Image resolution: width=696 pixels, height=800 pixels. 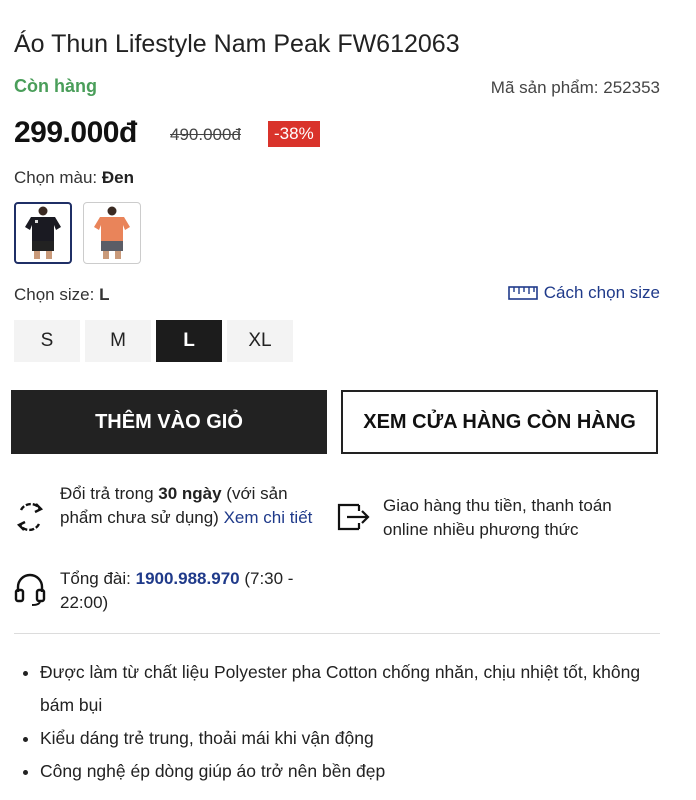 I want to click on size-label-text: Chọn size:, so click(x=54, y=294).